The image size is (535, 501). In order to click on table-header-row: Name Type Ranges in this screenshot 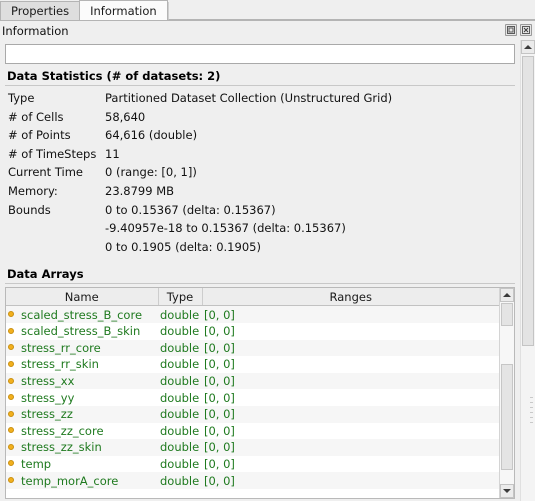, I will do `click(252, 297)`.